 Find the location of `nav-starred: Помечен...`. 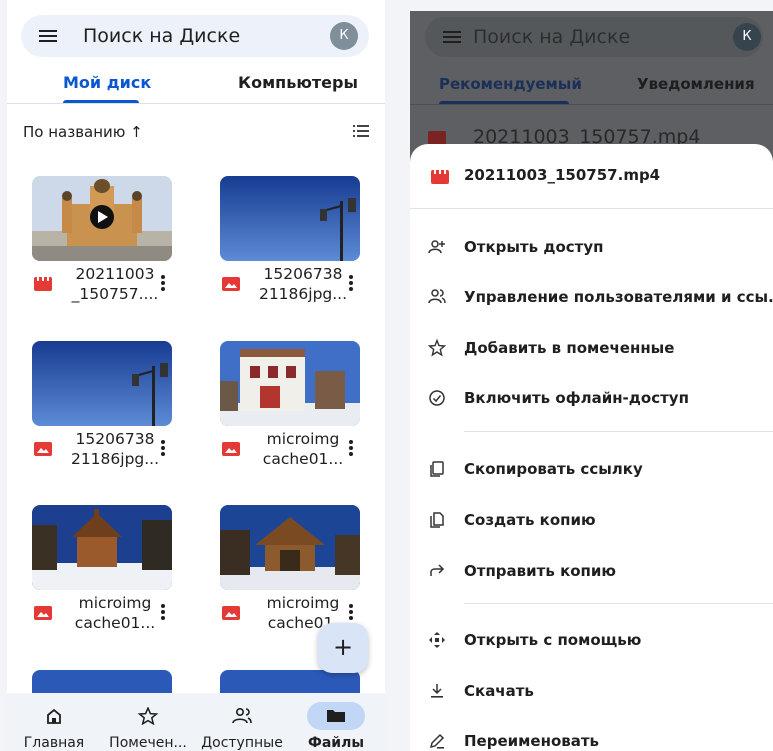

nav-starred: Помечен... is located at coordinates (148, 722).